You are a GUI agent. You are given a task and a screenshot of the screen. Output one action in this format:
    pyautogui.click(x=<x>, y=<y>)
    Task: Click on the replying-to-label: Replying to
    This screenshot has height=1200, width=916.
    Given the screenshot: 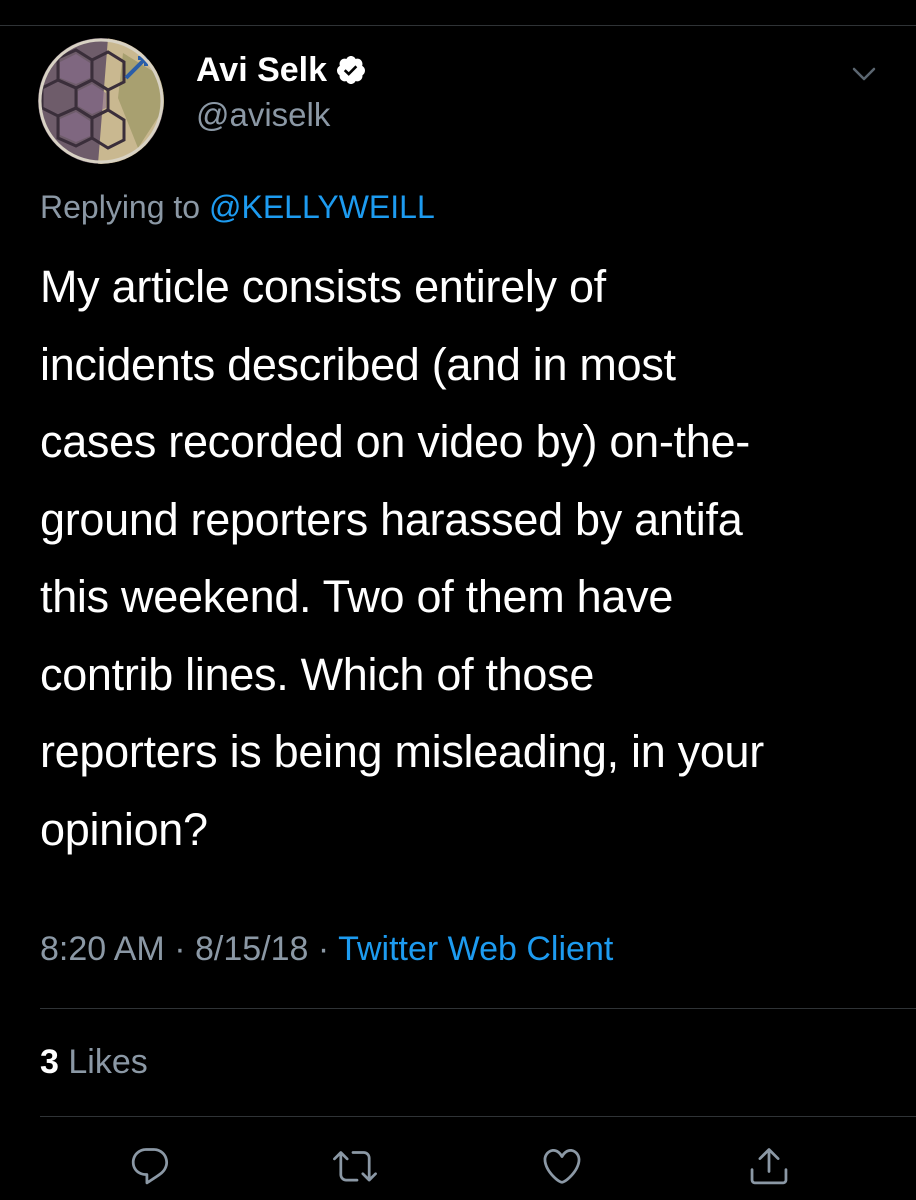 What is the action you would take?
    pyautogui.click(x=120, y=207)
    